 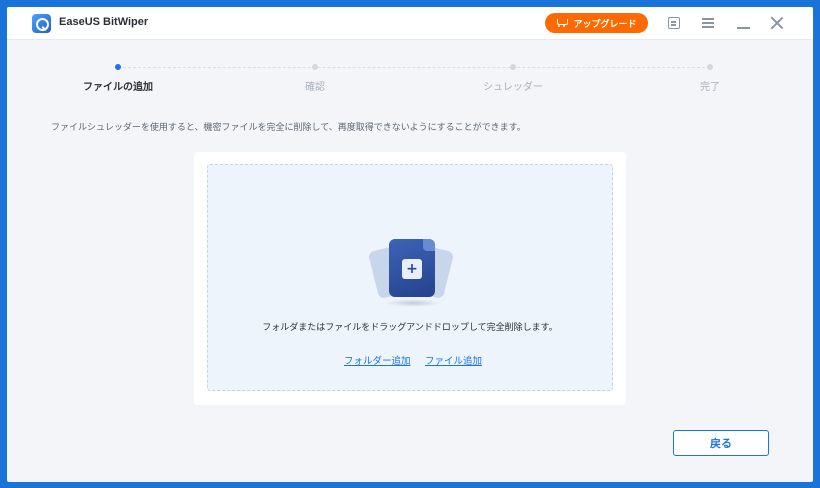 I want to click on menu-icon, so click(x=708, y=23).